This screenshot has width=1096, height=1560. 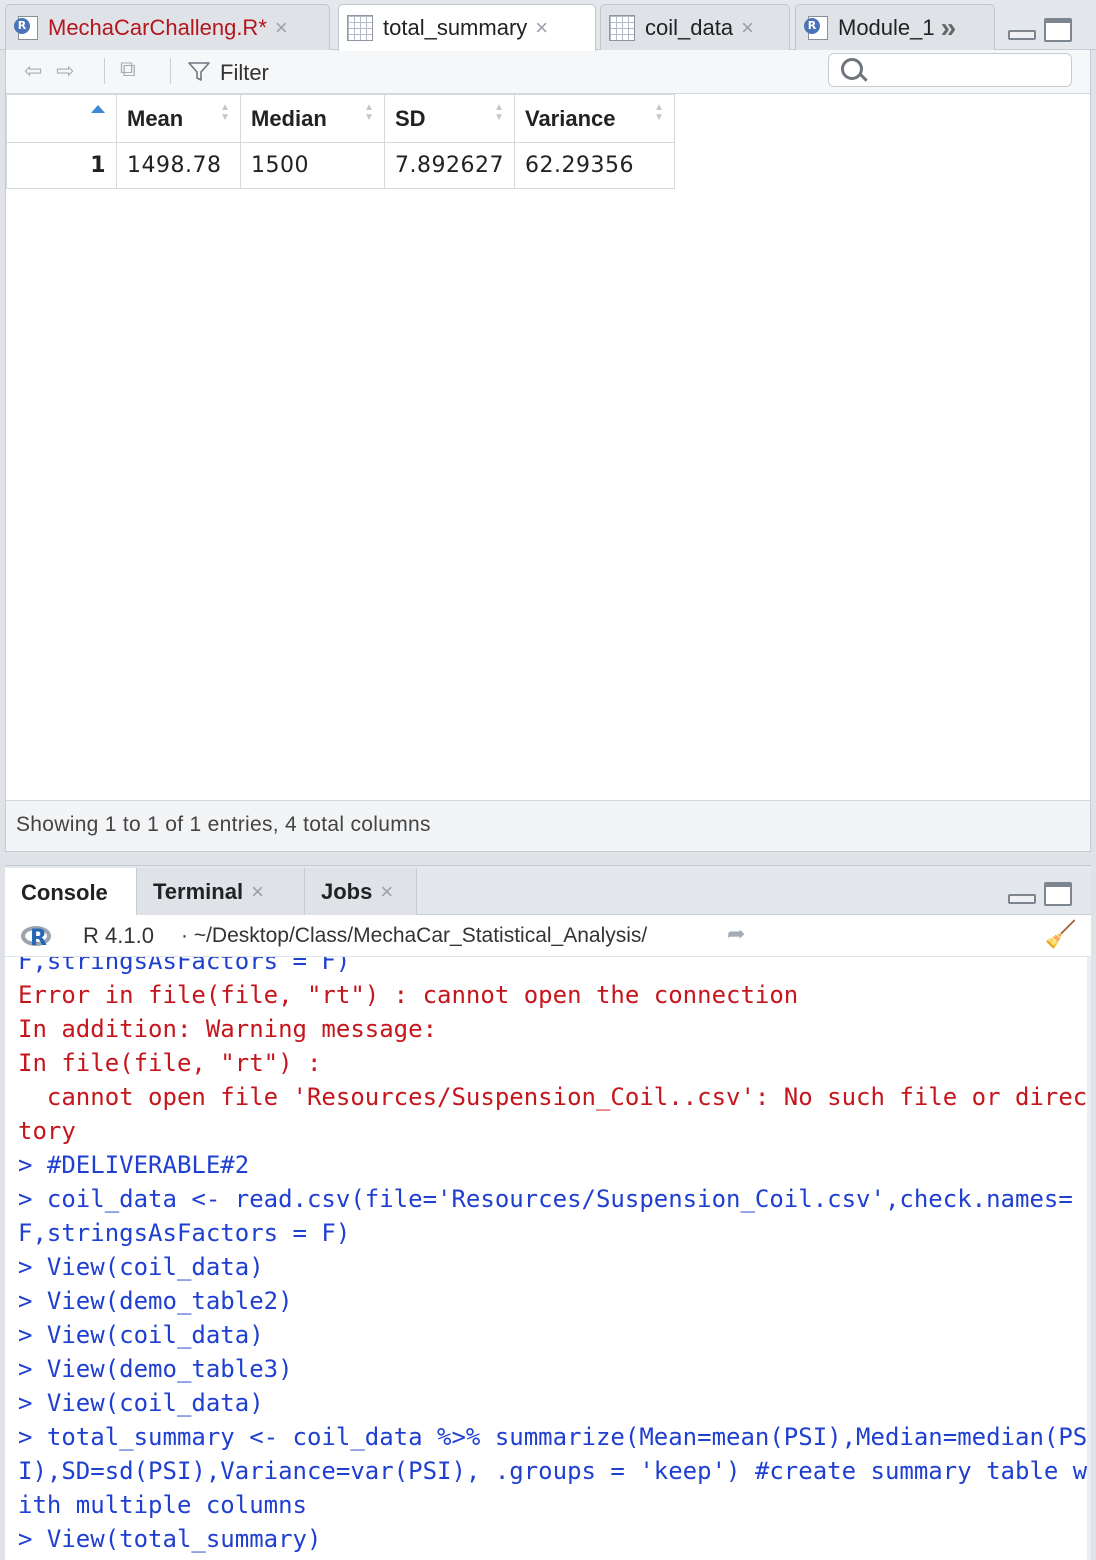 I want to click on clear-console-broom-icon: 🧹, so click(x=1061, y=934).